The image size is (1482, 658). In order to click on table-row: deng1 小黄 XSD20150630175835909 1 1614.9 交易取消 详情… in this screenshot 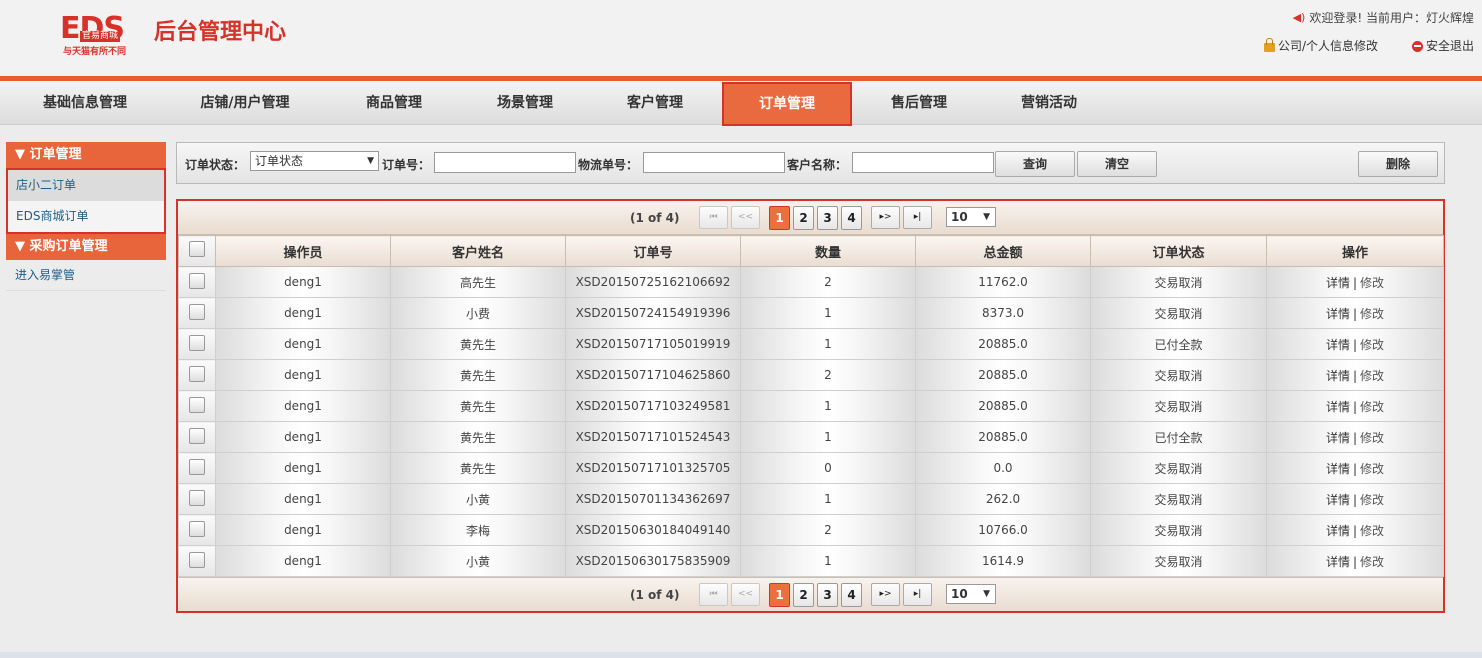, I will do `click(811, 561)`.